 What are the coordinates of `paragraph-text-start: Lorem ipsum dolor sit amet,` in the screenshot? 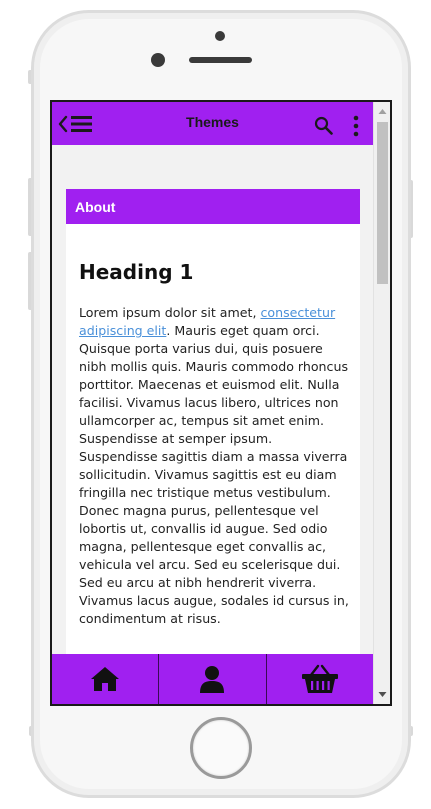 It's located at (170, 312).